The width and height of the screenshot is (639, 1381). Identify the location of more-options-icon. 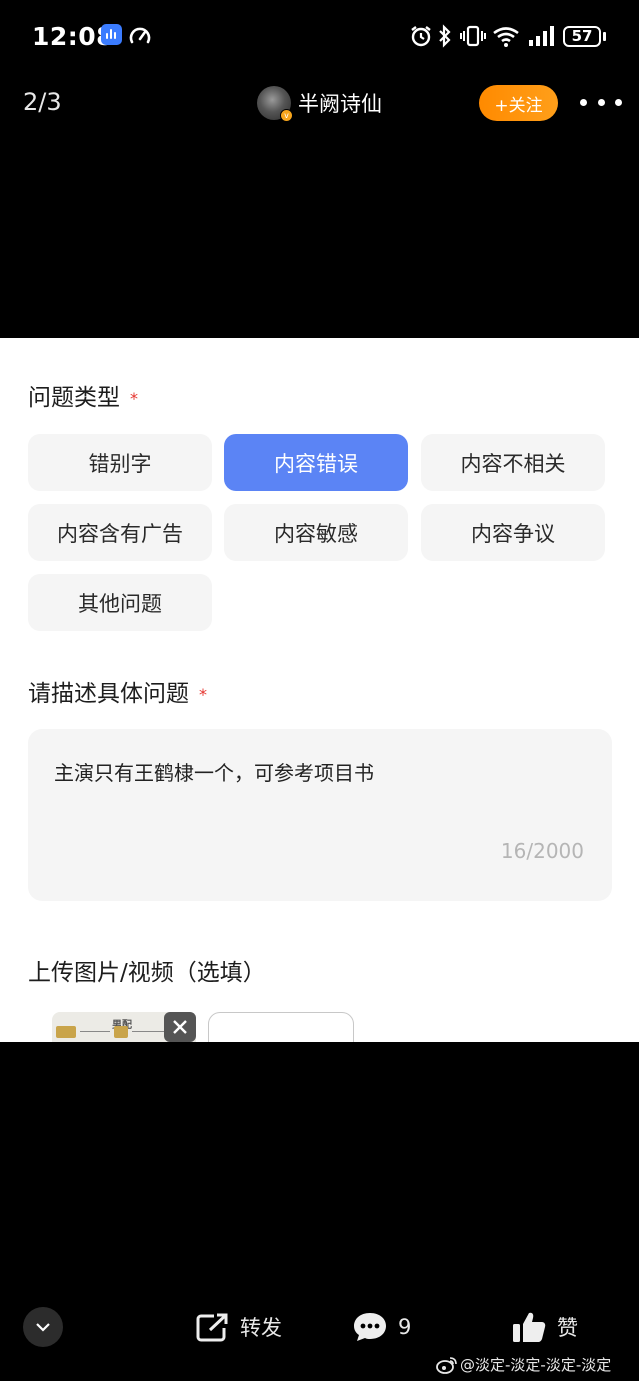
(601, 102).